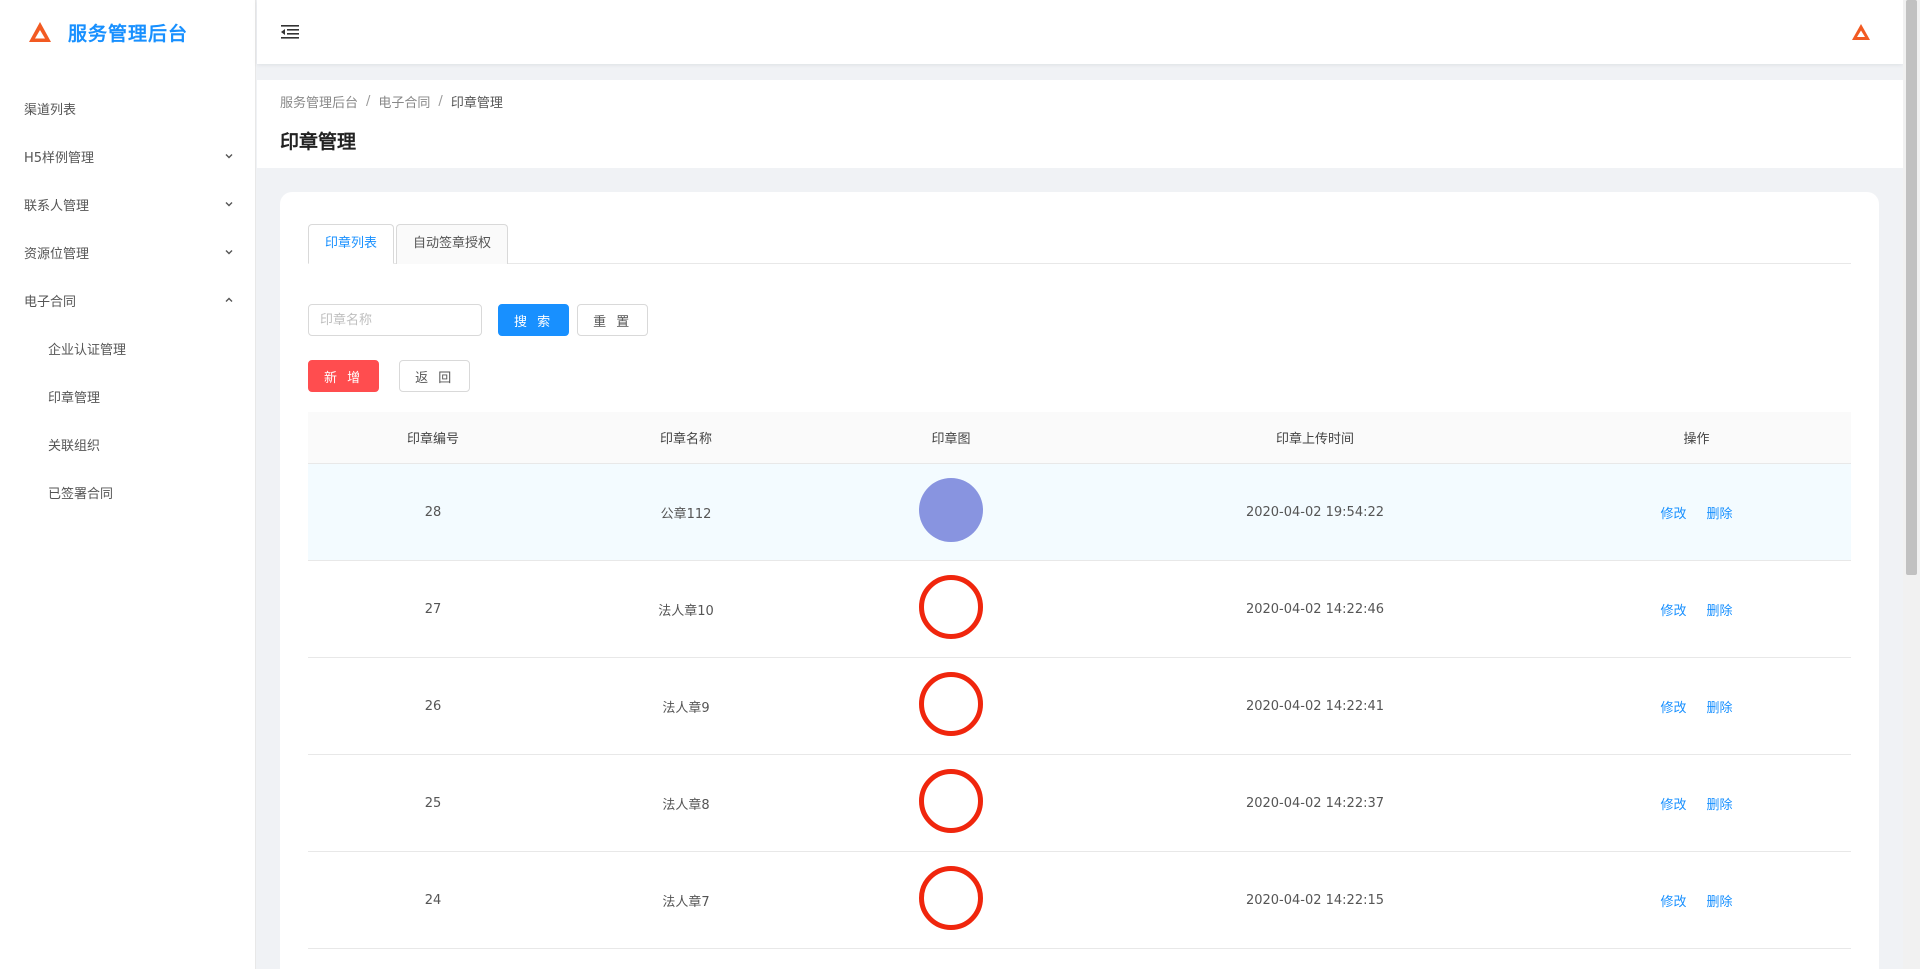 The image size is (1920, 969). What do you see at coordinates (433, 803) in the screenshot?
I see `cell-seal-id: 25` at bounding box center [433, 803].